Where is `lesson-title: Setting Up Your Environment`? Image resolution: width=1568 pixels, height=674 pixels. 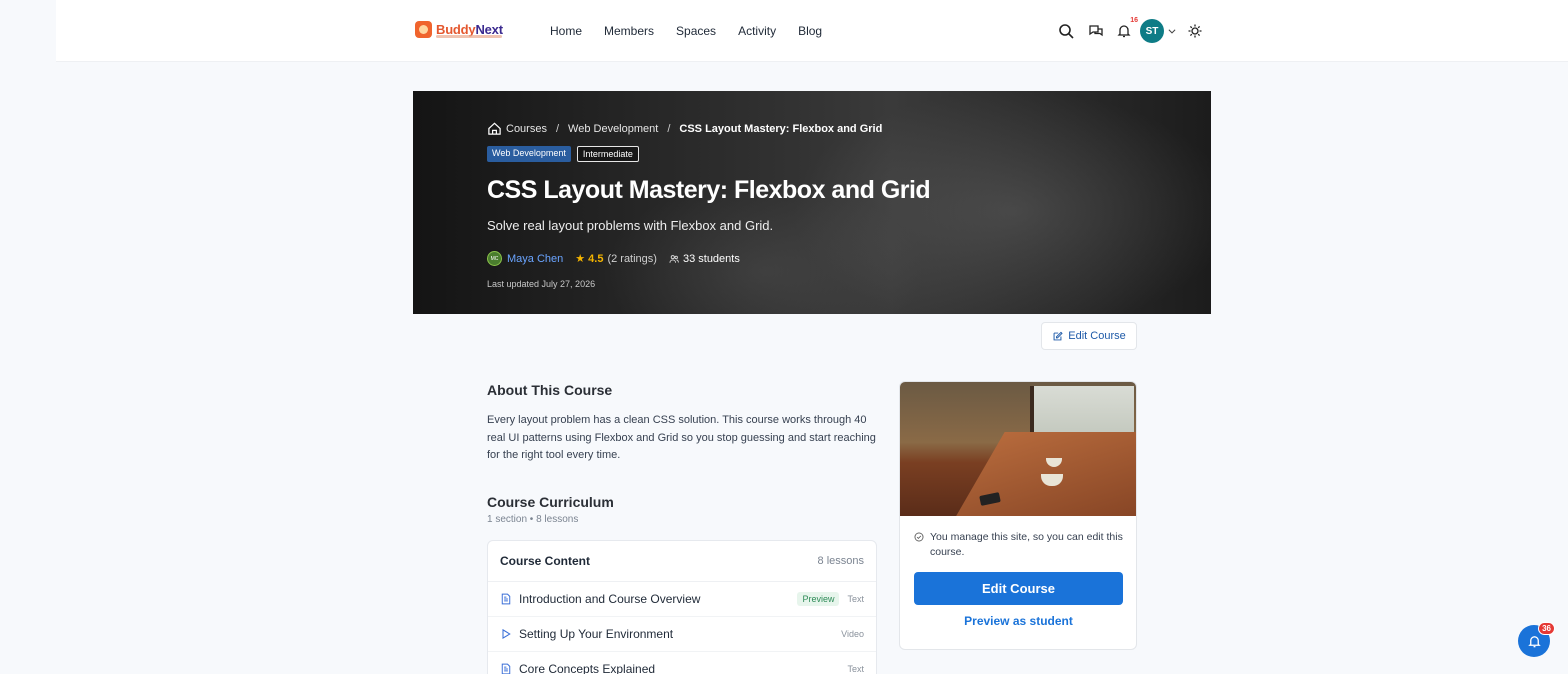
lesson-title: Setting Up Your Environment is located at coordinates (596, 634).